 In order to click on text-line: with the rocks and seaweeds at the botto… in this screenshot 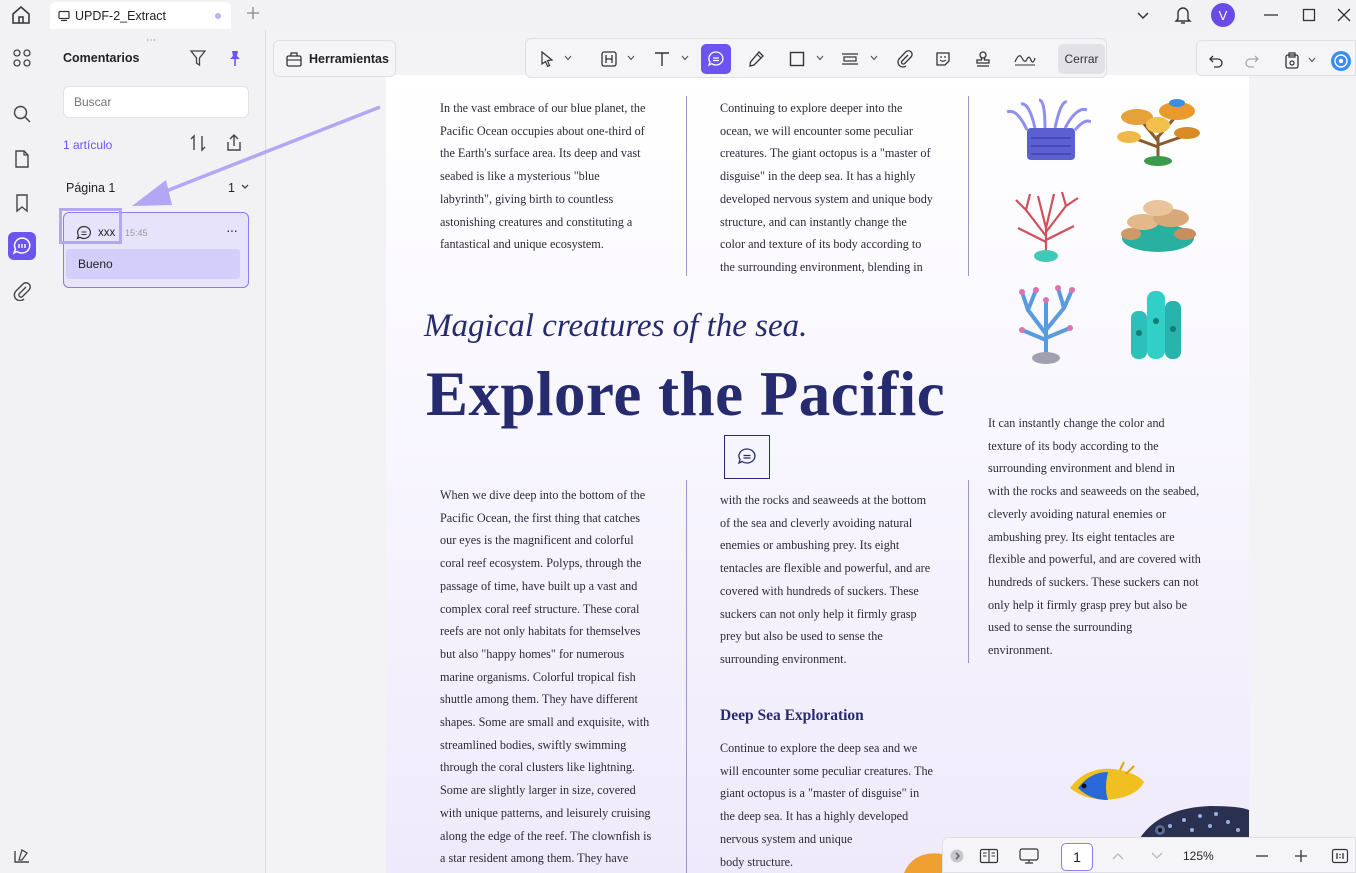, I will do `click(823, 500)`.